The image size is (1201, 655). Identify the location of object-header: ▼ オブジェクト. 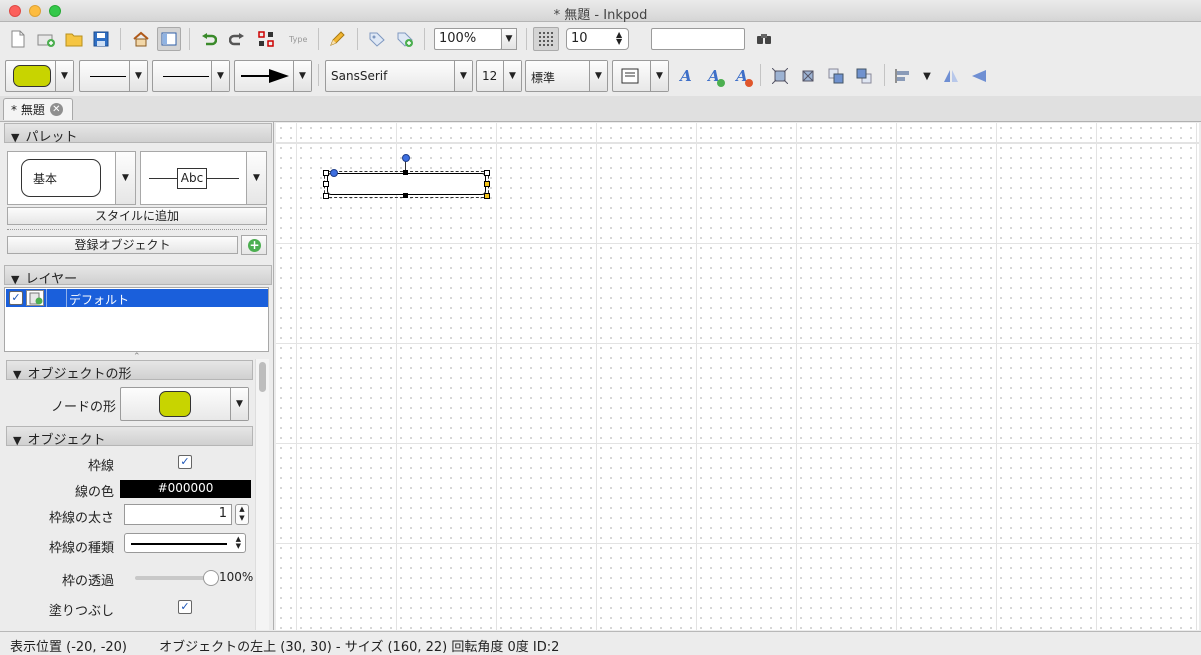
(129, 437).